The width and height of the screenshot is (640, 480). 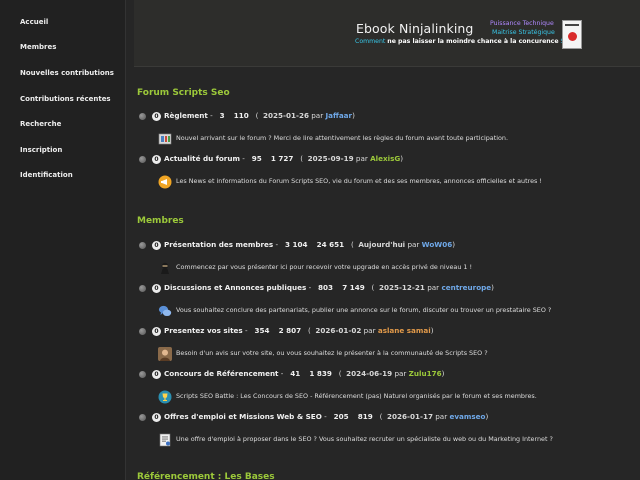 I want to click on chat-bubbles-icon, so click(x=165, y=310).